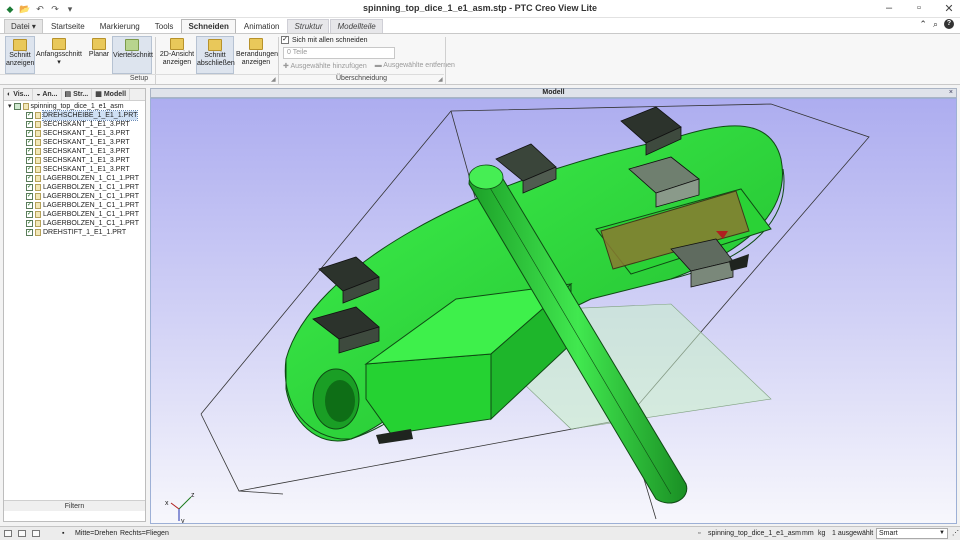 Image resolution: width=960 pixels, height=540 pixels. What do you see at coordinates (215, 55) in the screenshot?
I see `finish-section-button: Schnitt abschließen` at bounding box center [215, 55].